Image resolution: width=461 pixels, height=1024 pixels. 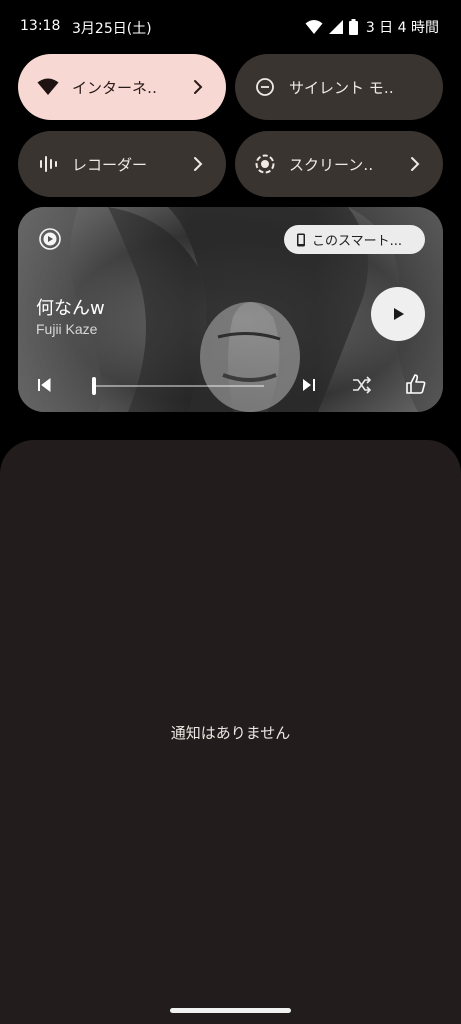 I want to click on tile-recorder: レコーダー, so click(x=122, y=164).